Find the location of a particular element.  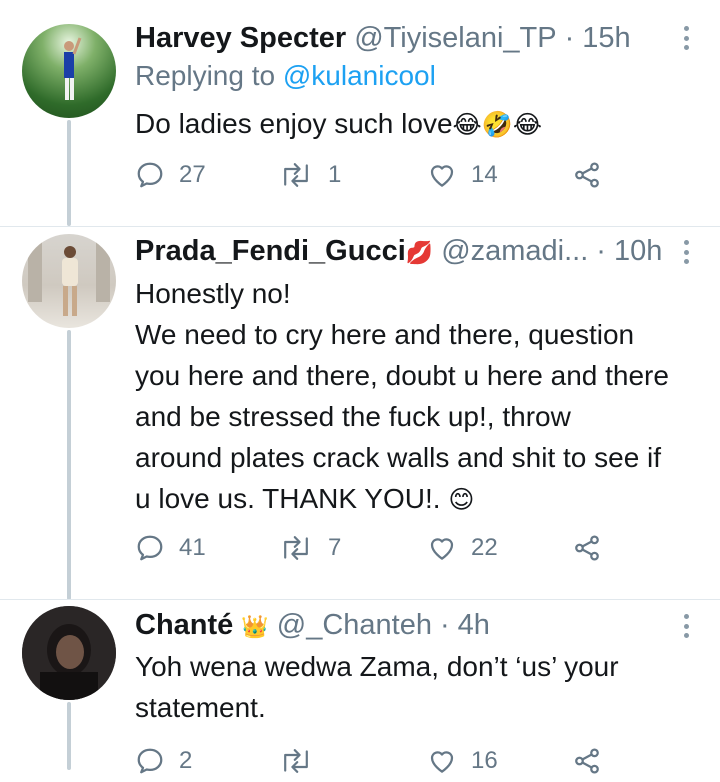

tweet-actions: 27 1 14 is located at coordinates (417, 178).